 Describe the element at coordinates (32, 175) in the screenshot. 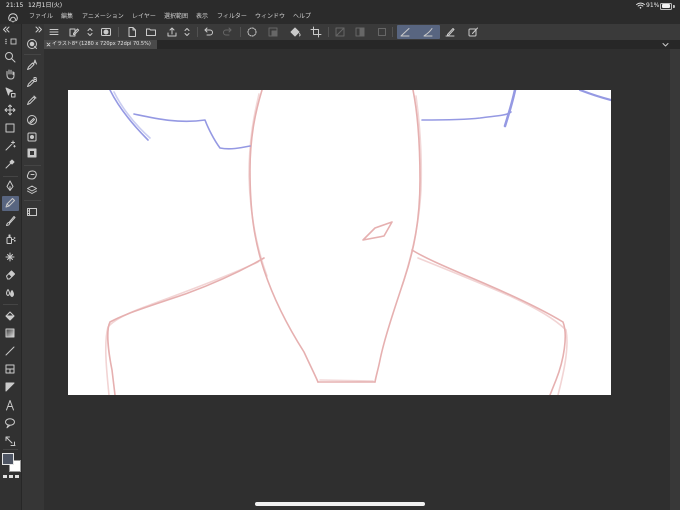

I see `subtool-blob-icon` at that location.